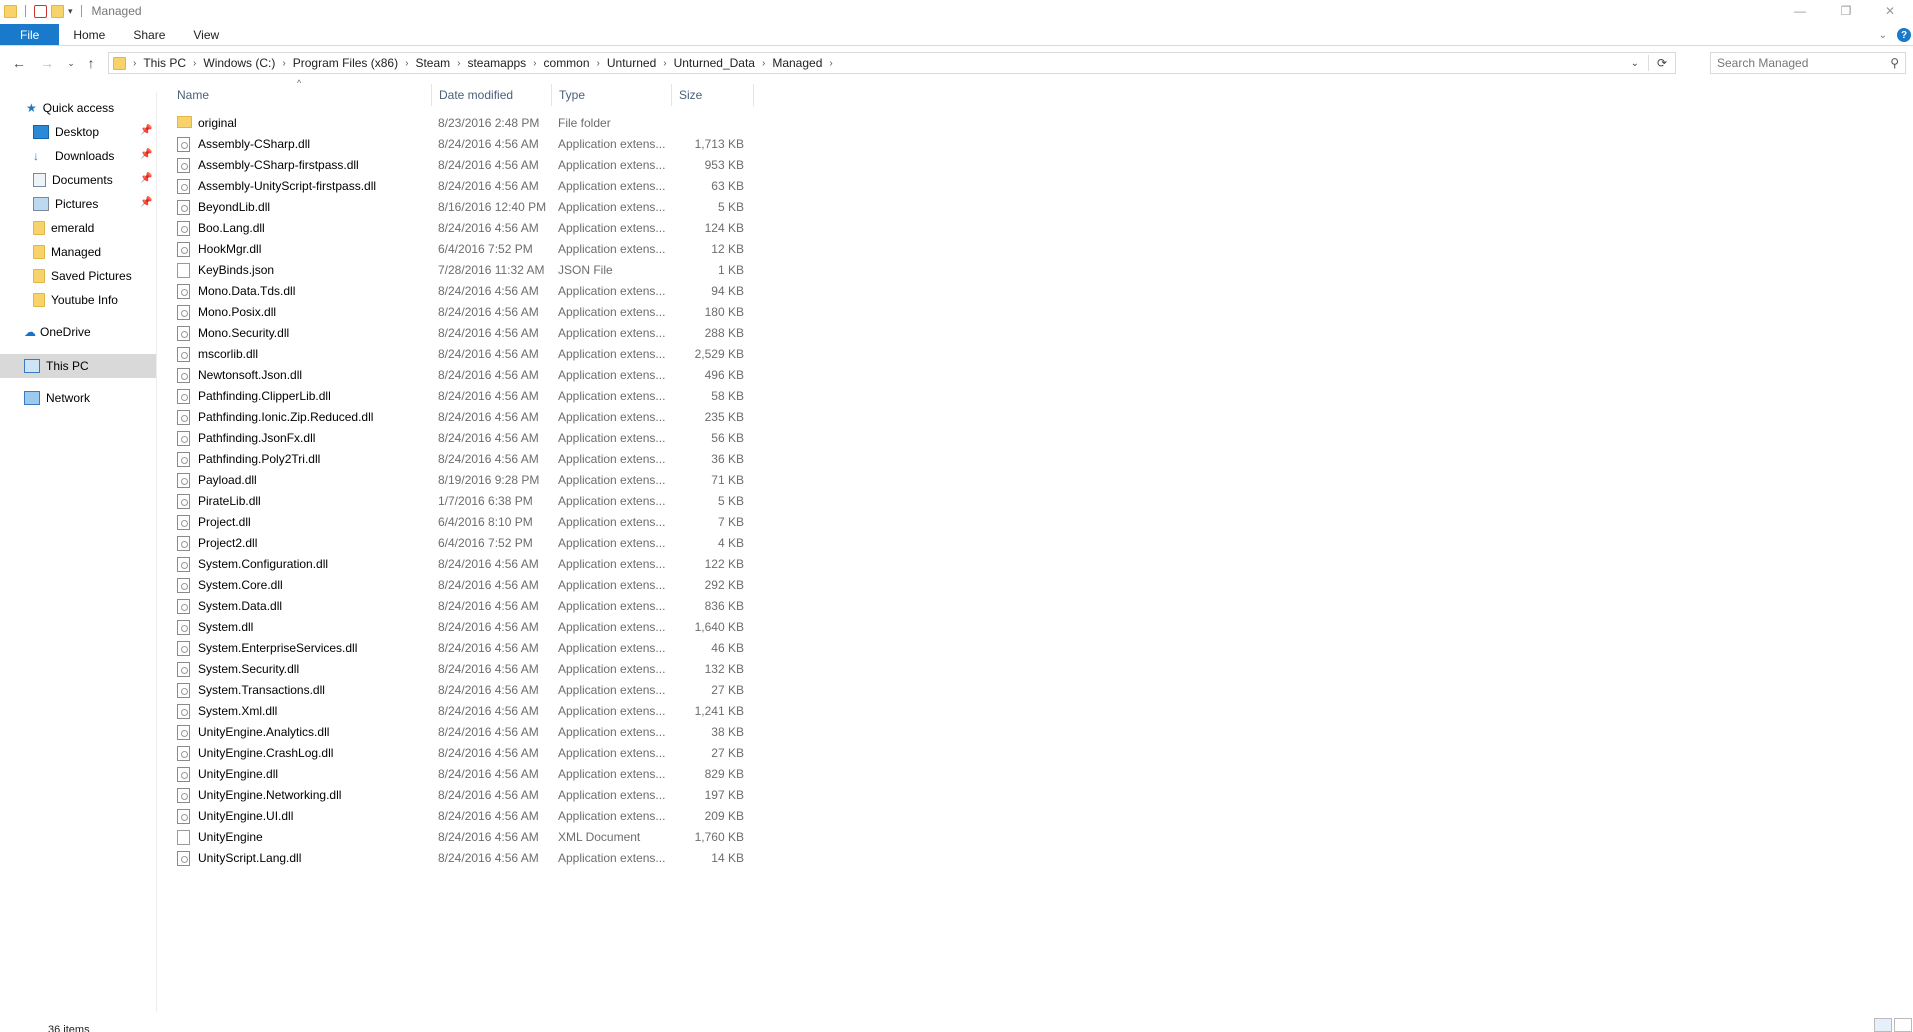  What do you see at coordinates (57, 11) in the screenshot?
I see `new-folder-icon` at bounding box center [57, 11].